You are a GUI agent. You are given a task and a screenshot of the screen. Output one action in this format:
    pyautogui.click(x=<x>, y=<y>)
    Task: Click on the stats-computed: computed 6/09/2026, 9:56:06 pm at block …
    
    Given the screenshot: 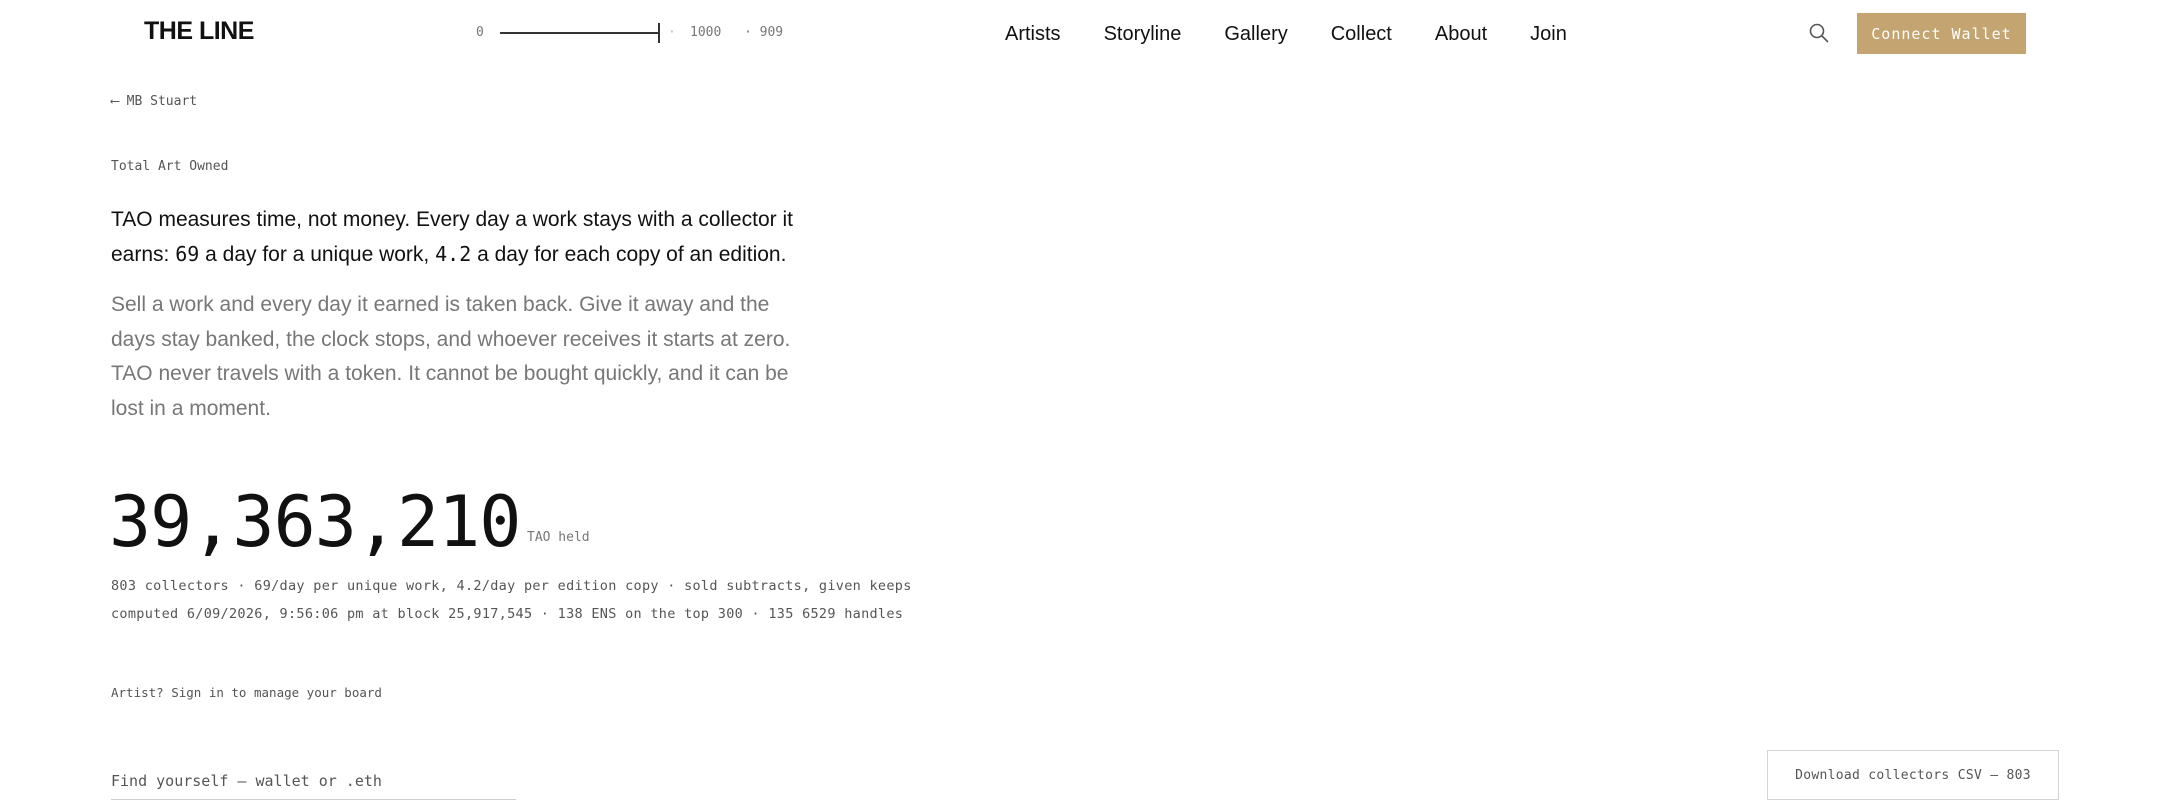 What is the action you would take?
    pyautogui.click(x=507, y=614)
    